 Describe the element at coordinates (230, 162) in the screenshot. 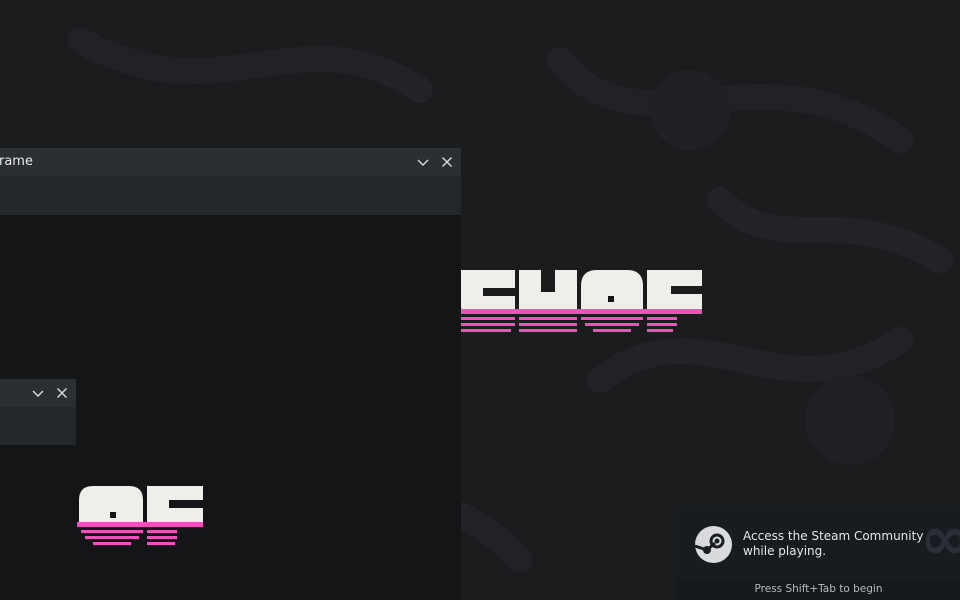

I see `main-window-titlebar: rame` at that location.